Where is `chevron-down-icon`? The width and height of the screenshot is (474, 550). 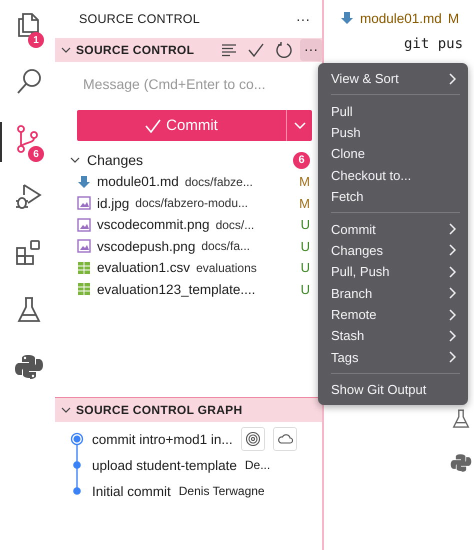 chevron-down-icon is located at coordinates (300, 126).